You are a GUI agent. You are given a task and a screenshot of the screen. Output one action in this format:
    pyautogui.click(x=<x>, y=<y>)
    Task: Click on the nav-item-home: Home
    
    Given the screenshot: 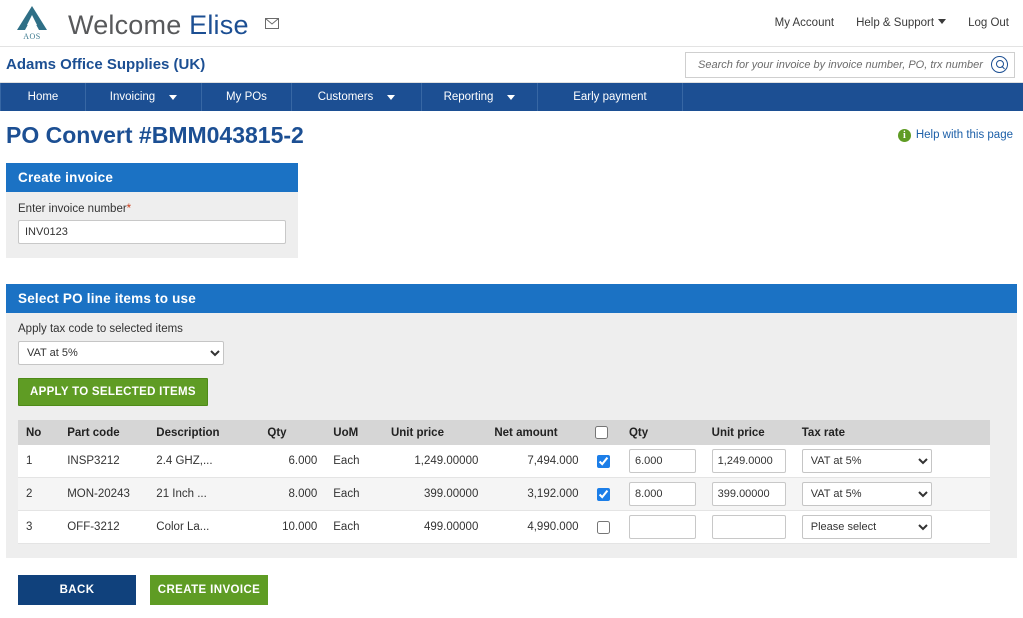 What is the action you would take?
    pyautogui.click(x=43, y=97)
    